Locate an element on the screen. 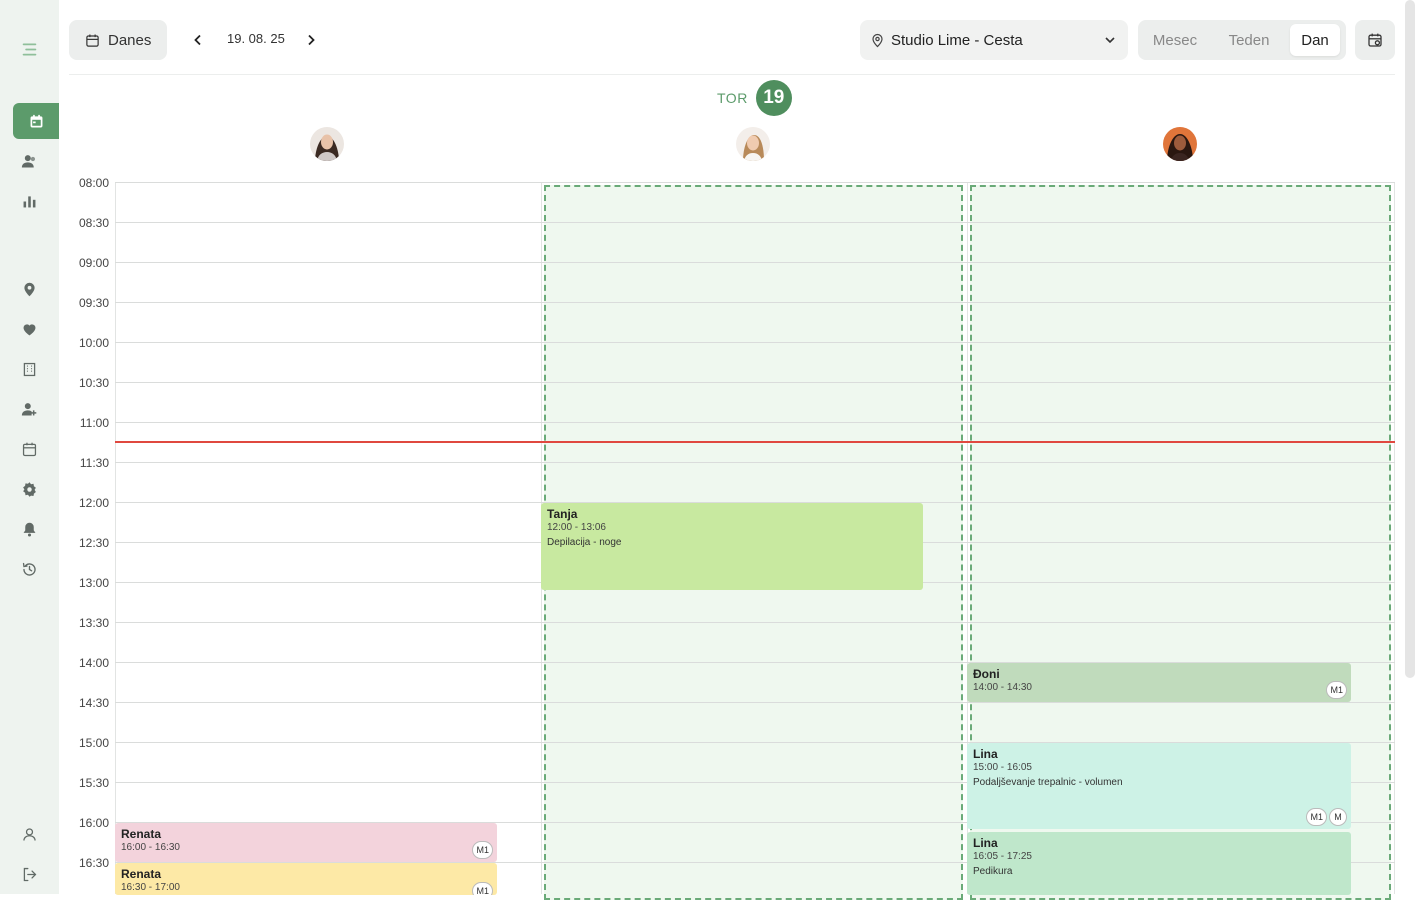 The image size is (1415, 900). appointment-time: 16:00 - 16:30 is located at coordinates (150, 847).